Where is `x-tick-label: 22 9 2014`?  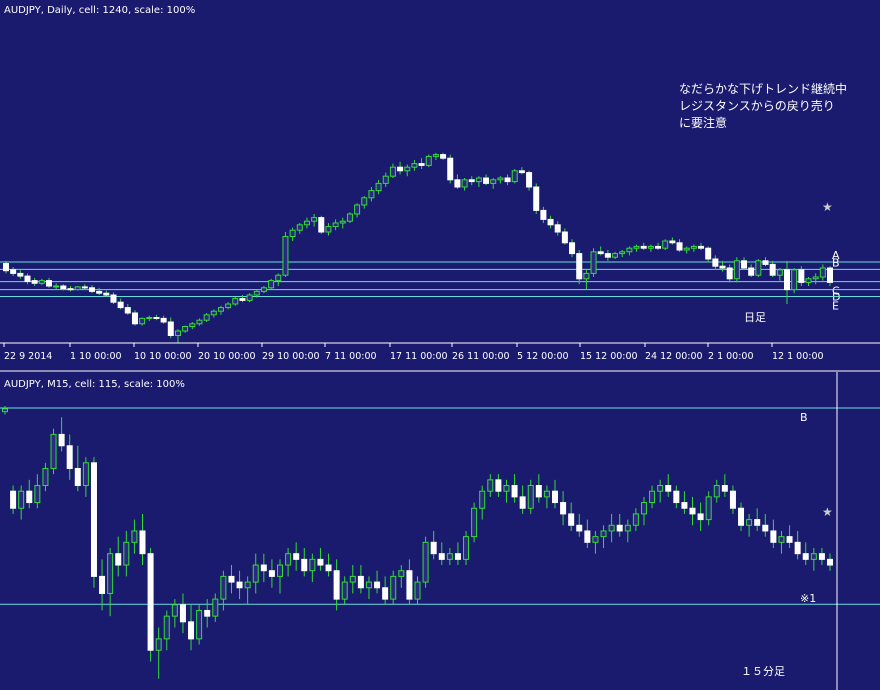
x-tick-label: 22 9 2014 is located at coordinates (28, 356).